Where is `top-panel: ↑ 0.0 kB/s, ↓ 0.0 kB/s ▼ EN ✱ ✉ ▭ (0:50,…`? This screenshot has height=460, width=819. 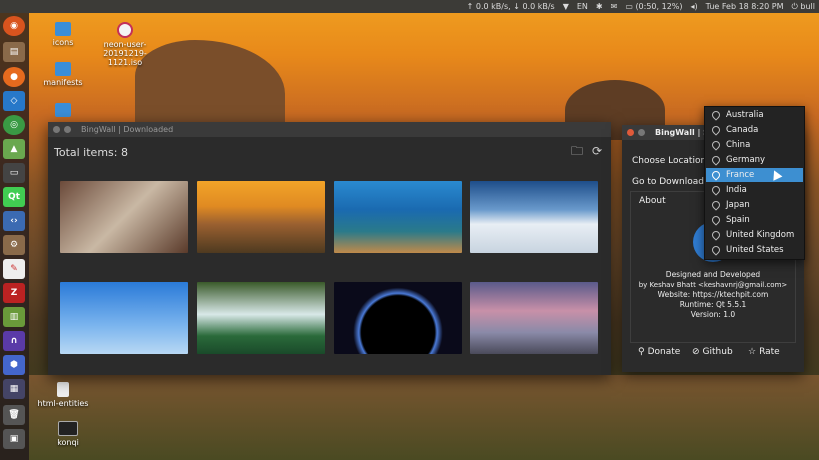
top-panel: ↑ 0.0 kB/s, ↓ 0.0 kB/s ▼ EN ✱ ✉ ▭ (0:50,… is located at coordinates (409, 6).